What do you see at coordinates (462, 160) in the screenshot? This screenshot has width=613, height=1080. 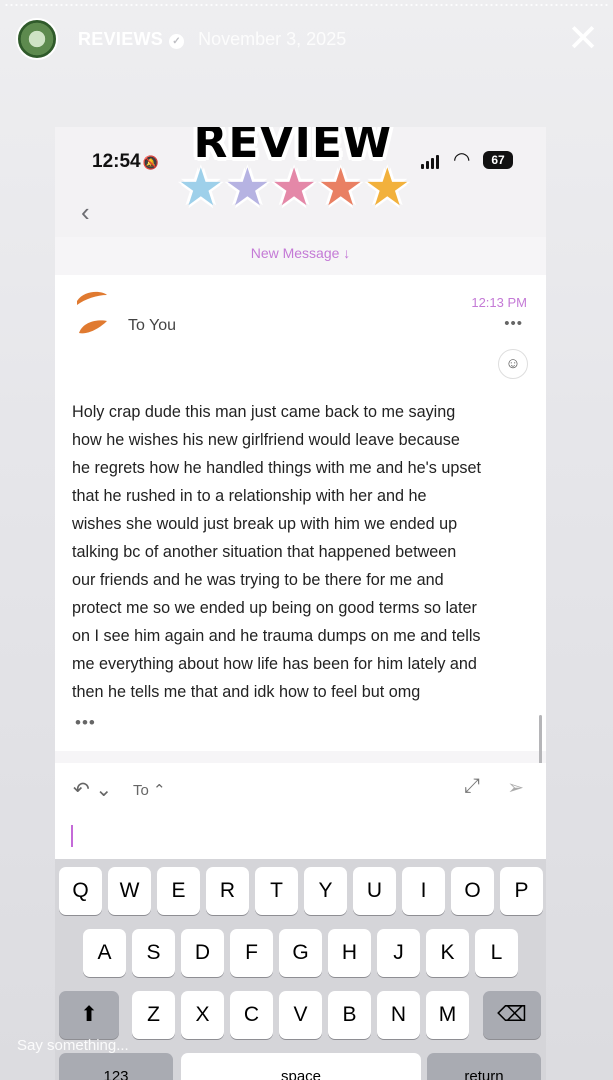 I see `wifi-icon: ◠` at bounding box center [462, 160].